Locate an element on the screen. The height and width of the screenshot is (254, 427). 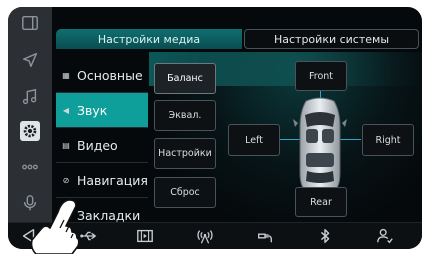
menu-item-label: Основные is located at coordinates (110, 75).